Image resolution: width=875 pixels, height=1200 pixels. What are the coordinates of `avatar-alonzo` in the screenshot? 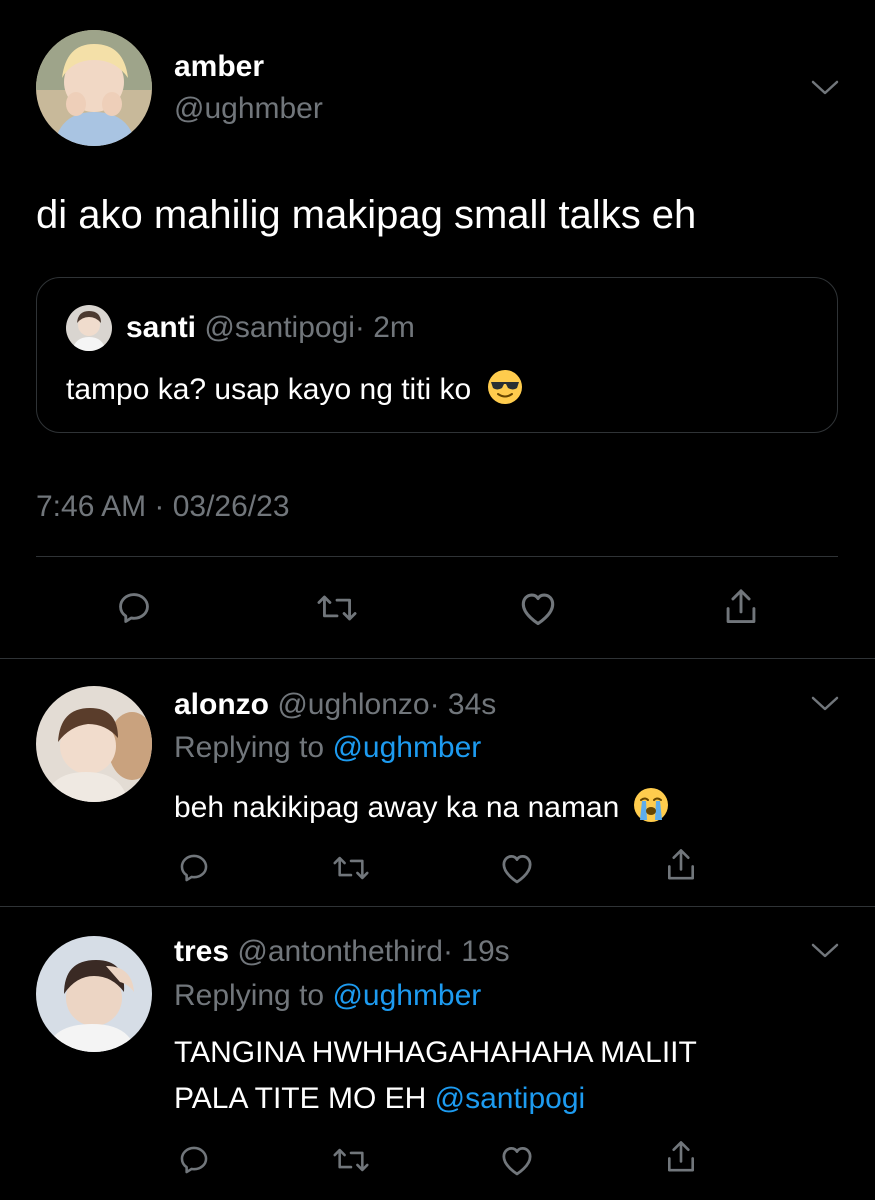 It's located at (94, 744).